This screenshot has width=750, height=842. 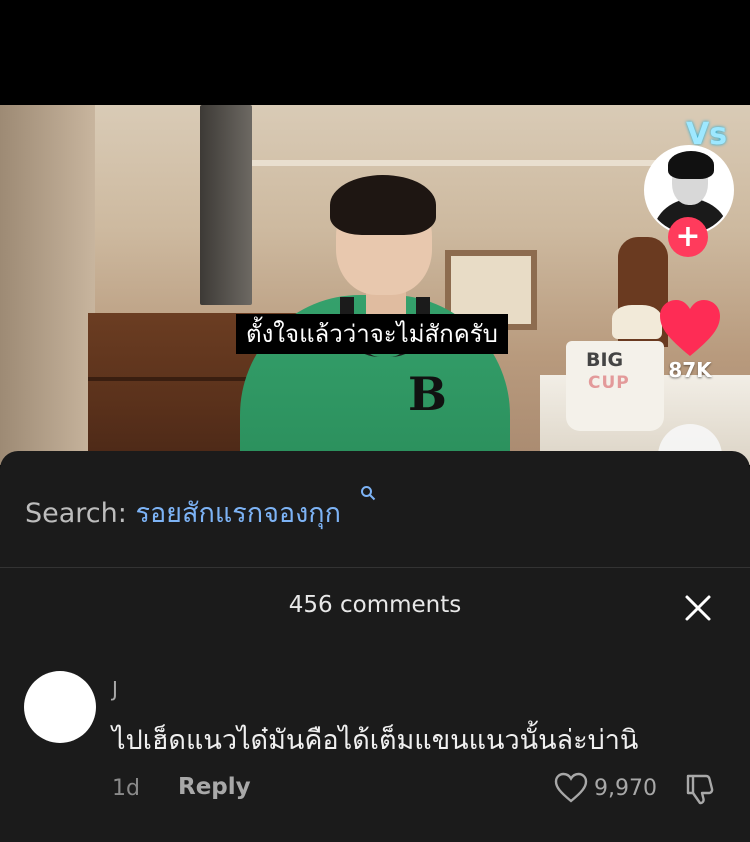 I want to click on commenter-avatar, so click(x=60, y=707).